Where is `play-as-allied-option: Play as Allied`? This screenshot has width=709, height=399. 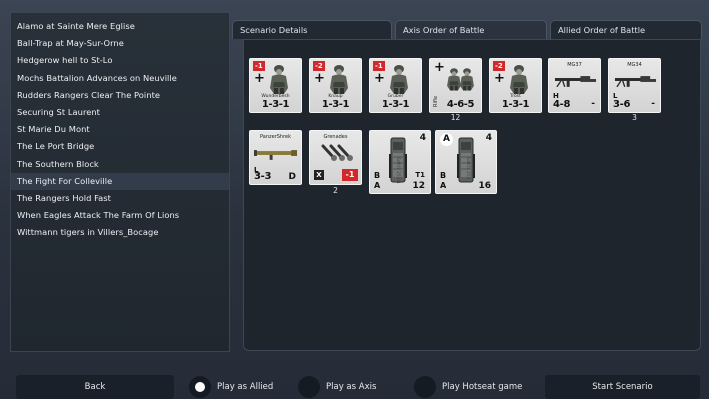
play-as-allied-option: Play as Allied is located at coordinates (231, 387).